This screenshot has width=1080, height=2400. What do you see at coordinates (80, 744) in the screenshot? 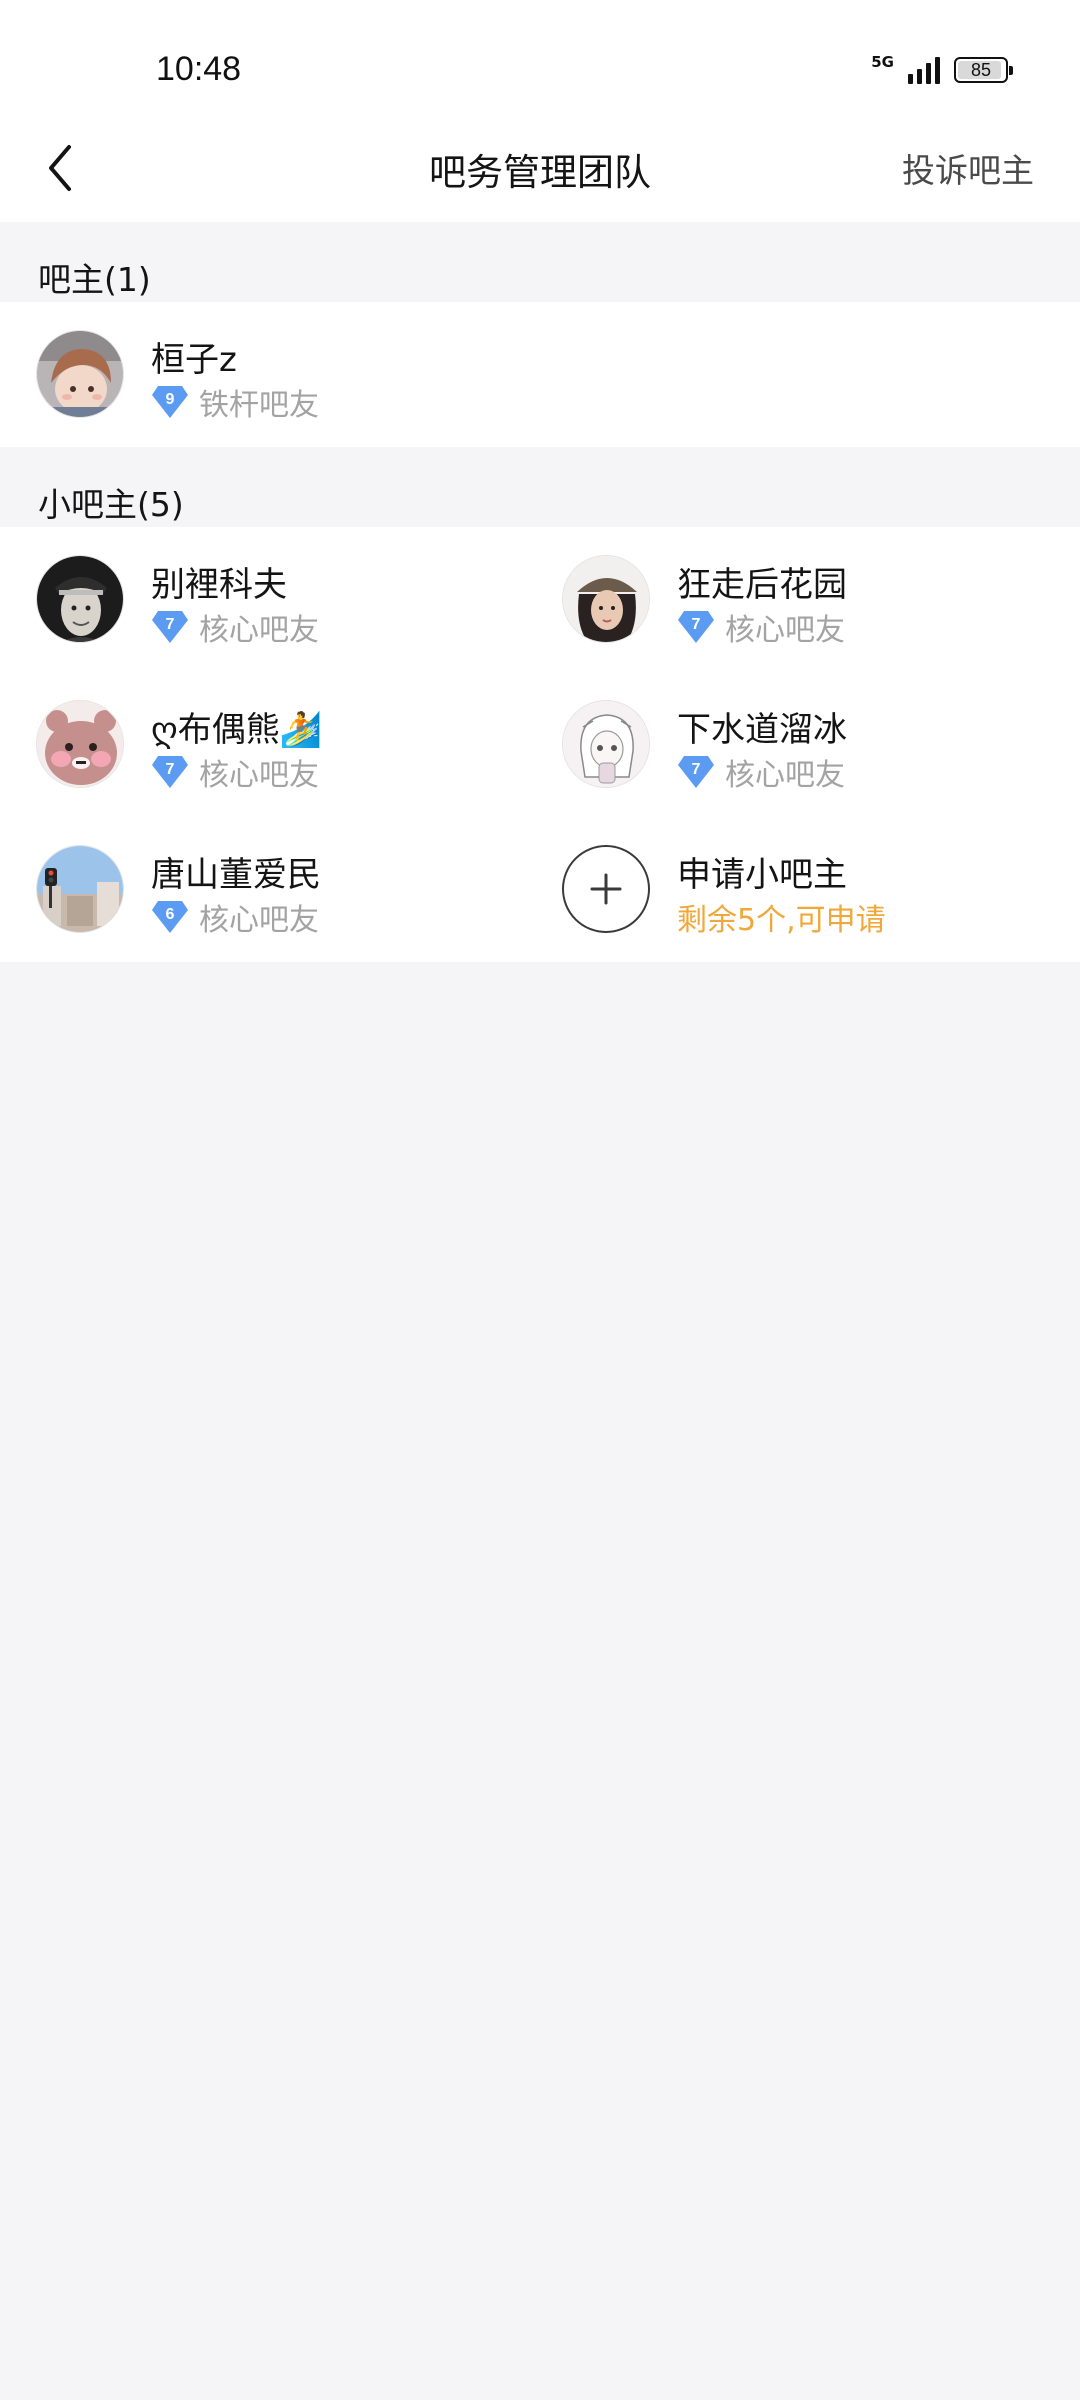
I see `pink-bear-avatar` at bounding box center [80, 744].